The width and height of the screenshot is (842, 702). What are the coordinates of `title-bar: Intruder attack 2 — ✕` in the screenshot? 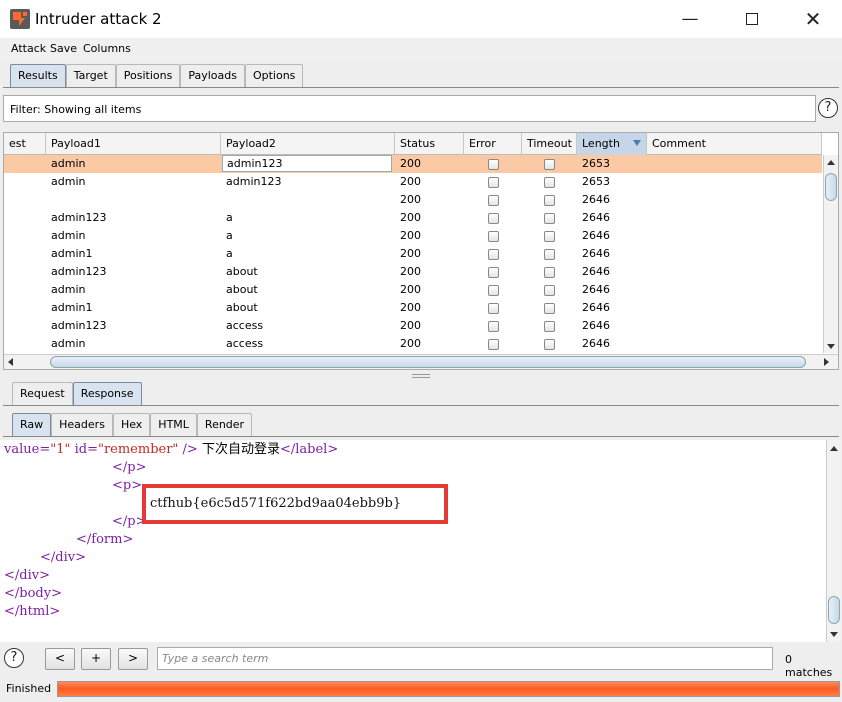 It's located at (421, 19).